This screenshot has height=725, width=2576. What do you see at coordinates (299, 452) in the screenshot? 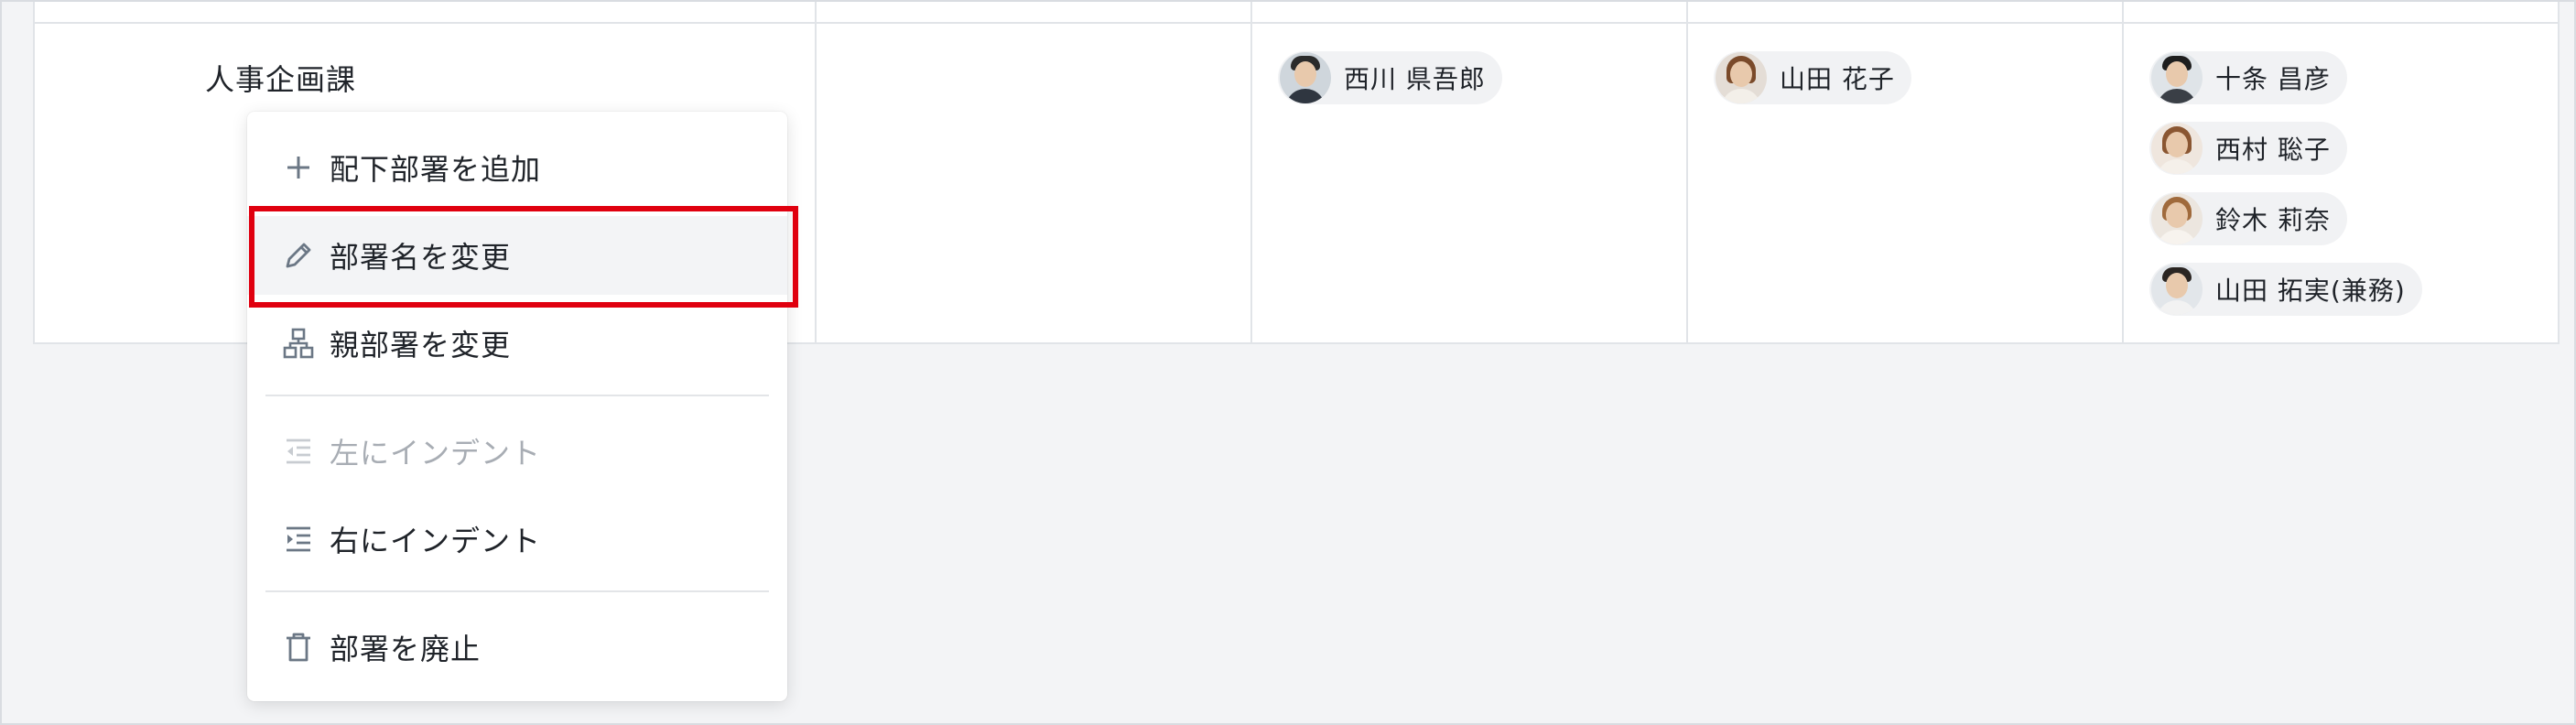
I see `outdent-icon` at bounding box center [299, 452].